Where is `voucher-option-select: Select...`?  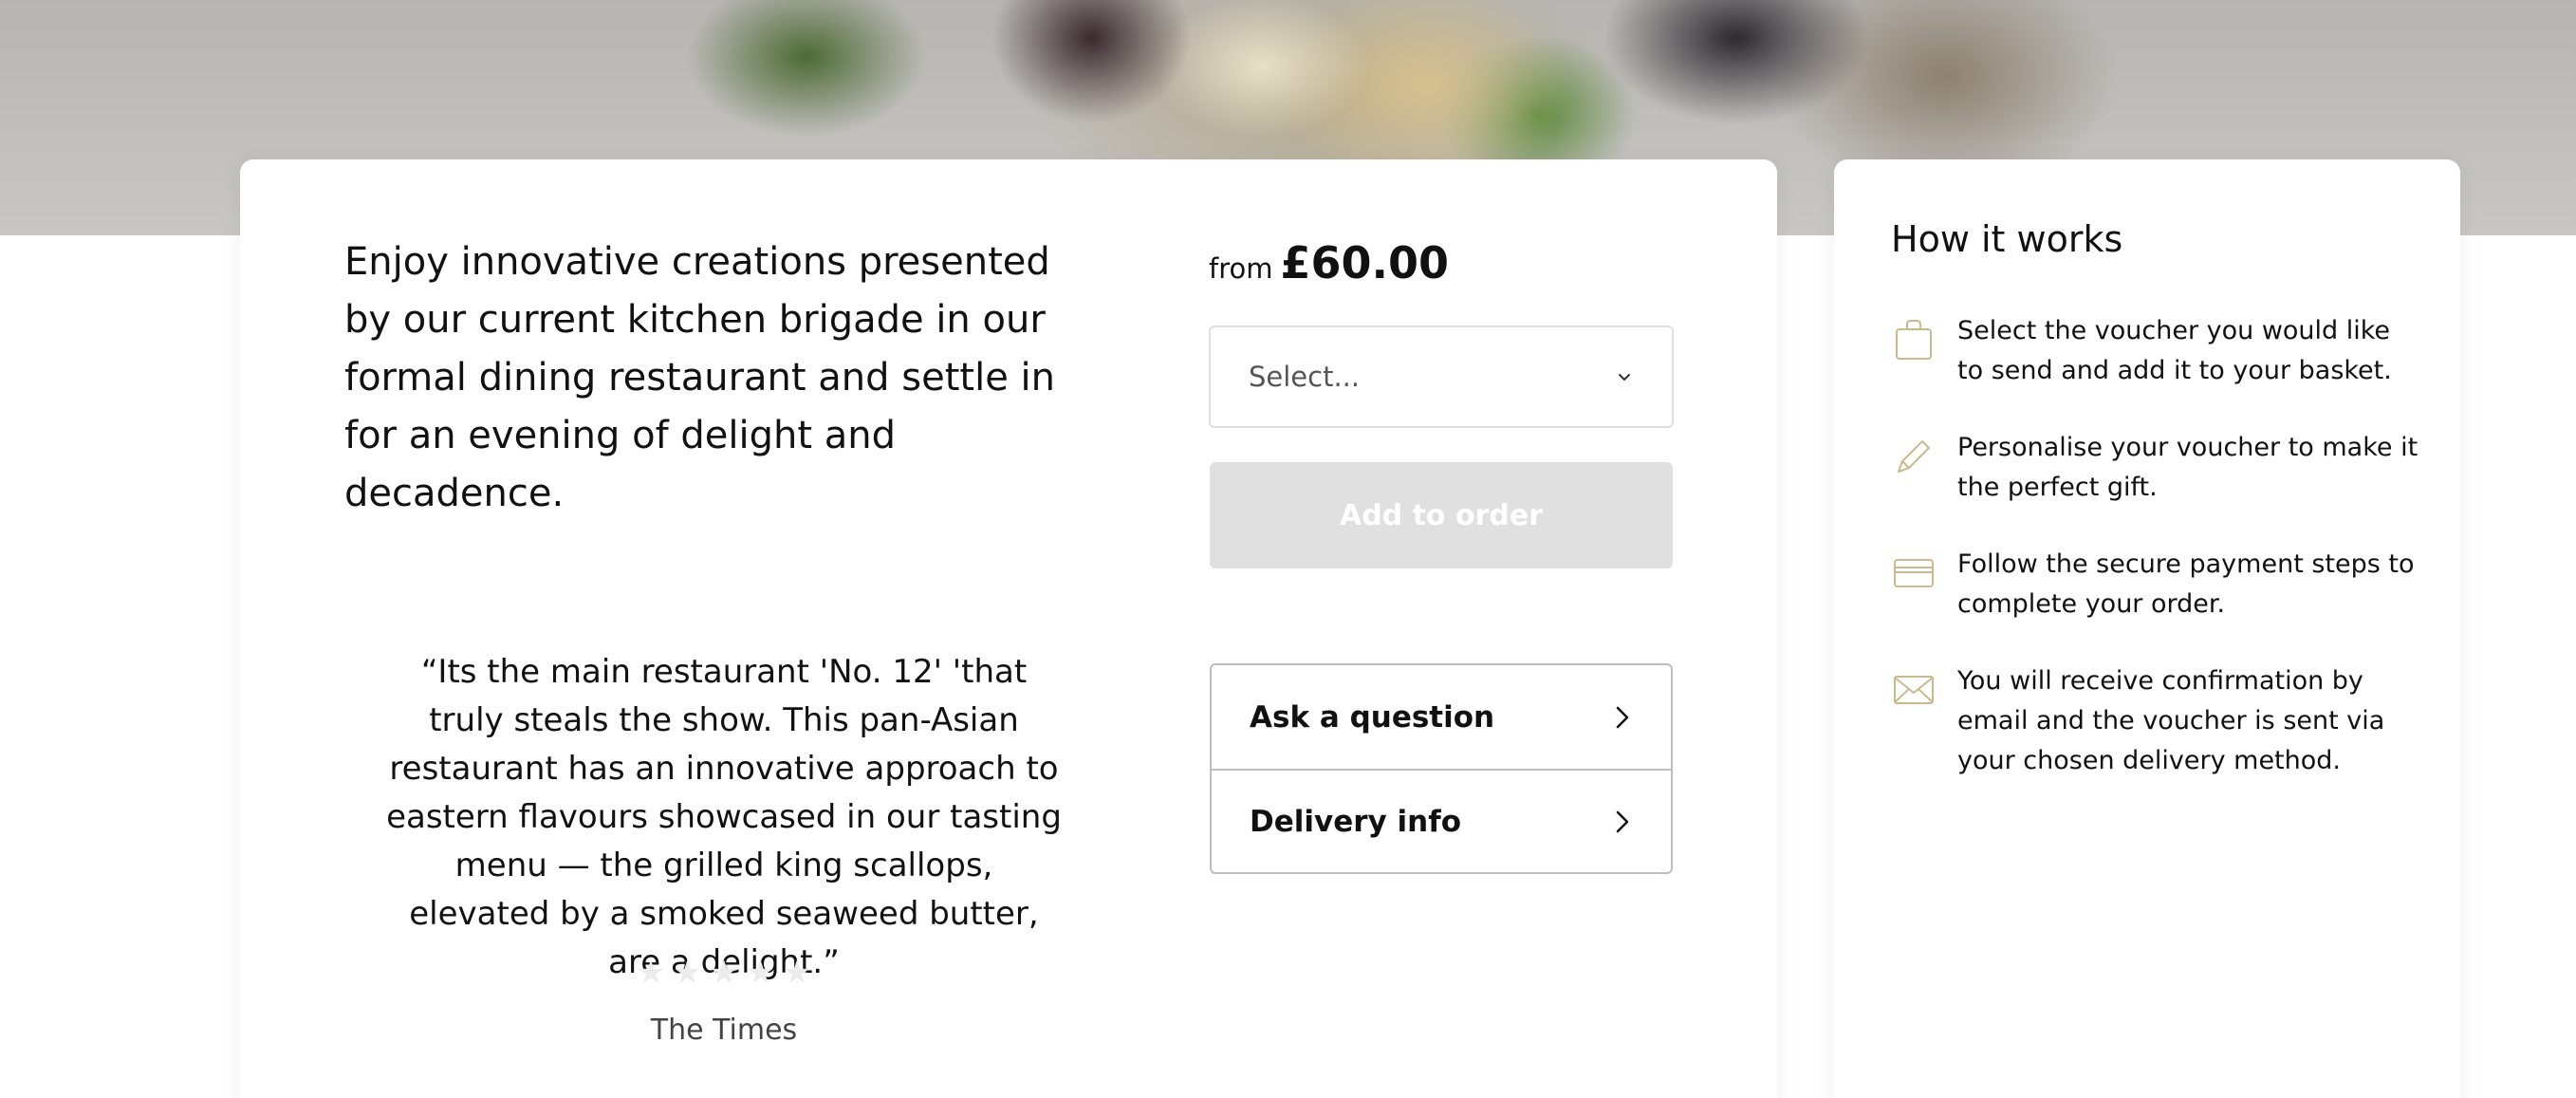 voucher-option-select: Select... is located at coordinates (1441, 377).